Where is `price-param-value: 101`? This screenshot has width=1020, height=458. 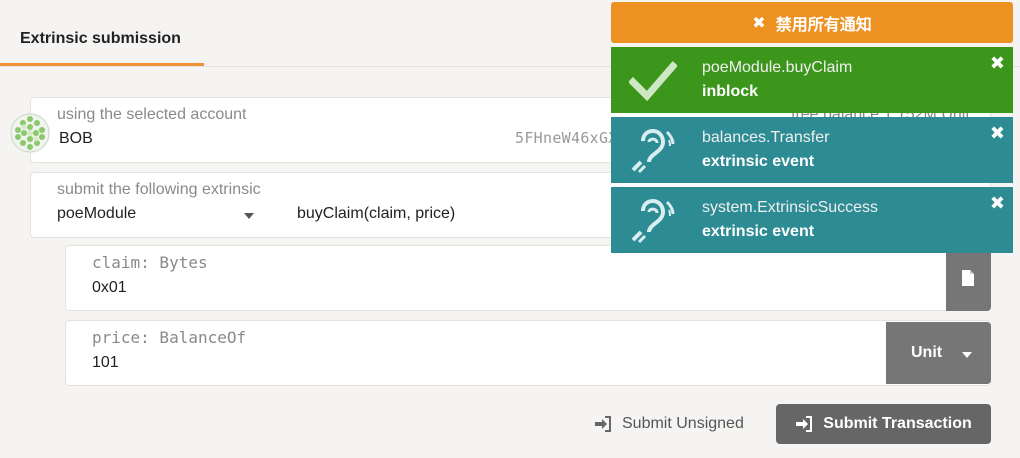
price-param-value: 101 is located at coordinates (105, 363).